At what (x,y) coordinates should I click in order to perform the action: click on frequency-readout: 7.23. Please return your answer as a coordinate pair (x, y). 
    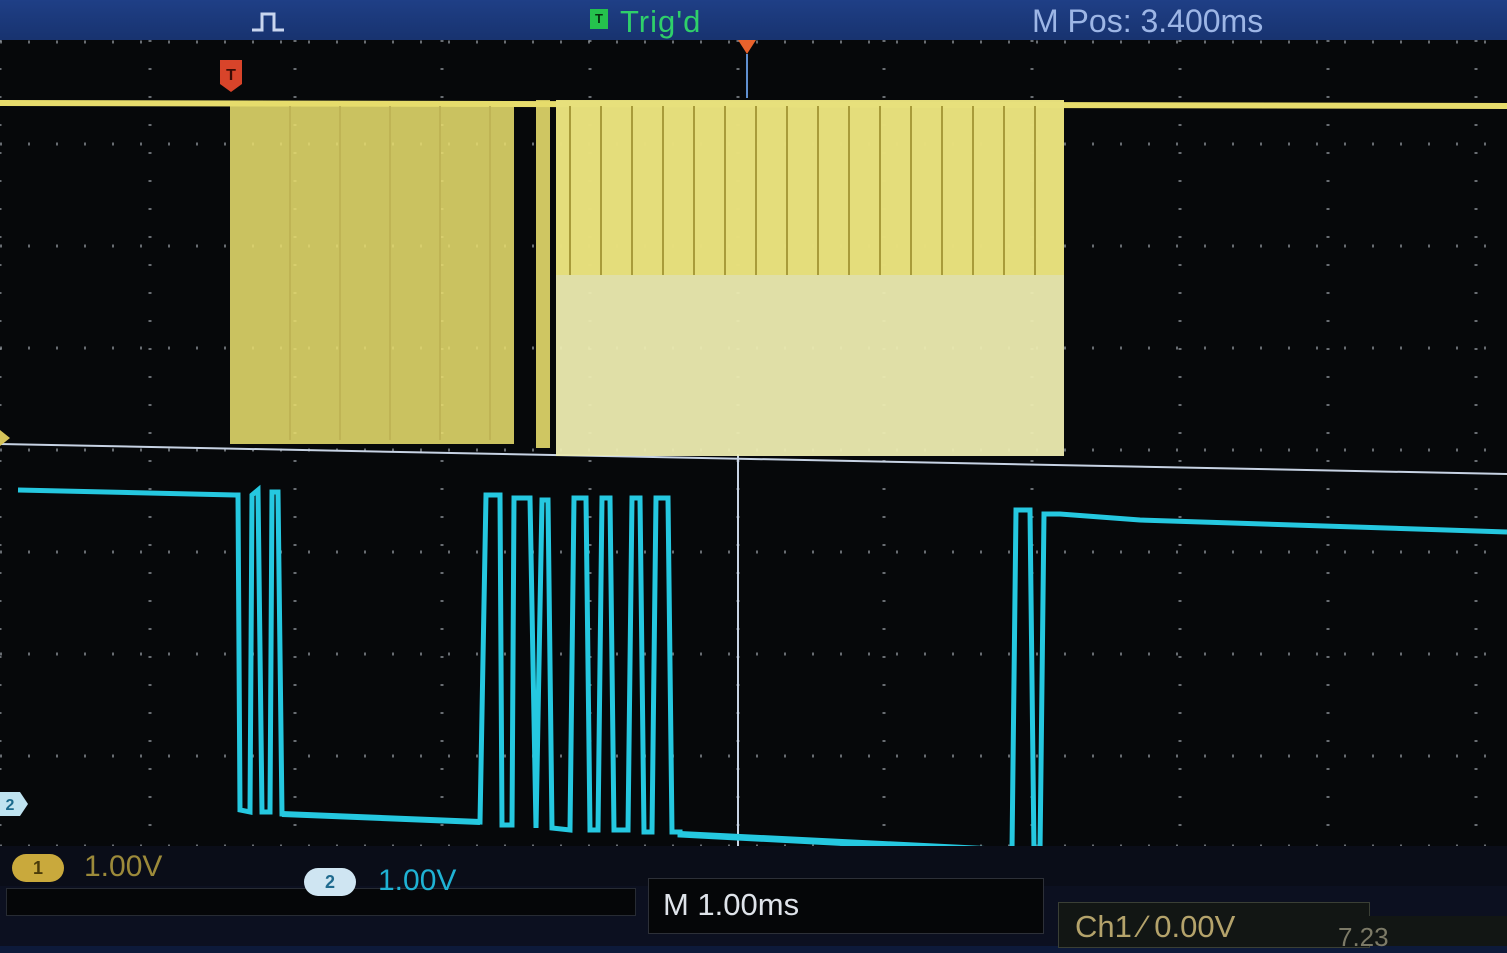
    Looking at the image, I should click on (1363, 937).